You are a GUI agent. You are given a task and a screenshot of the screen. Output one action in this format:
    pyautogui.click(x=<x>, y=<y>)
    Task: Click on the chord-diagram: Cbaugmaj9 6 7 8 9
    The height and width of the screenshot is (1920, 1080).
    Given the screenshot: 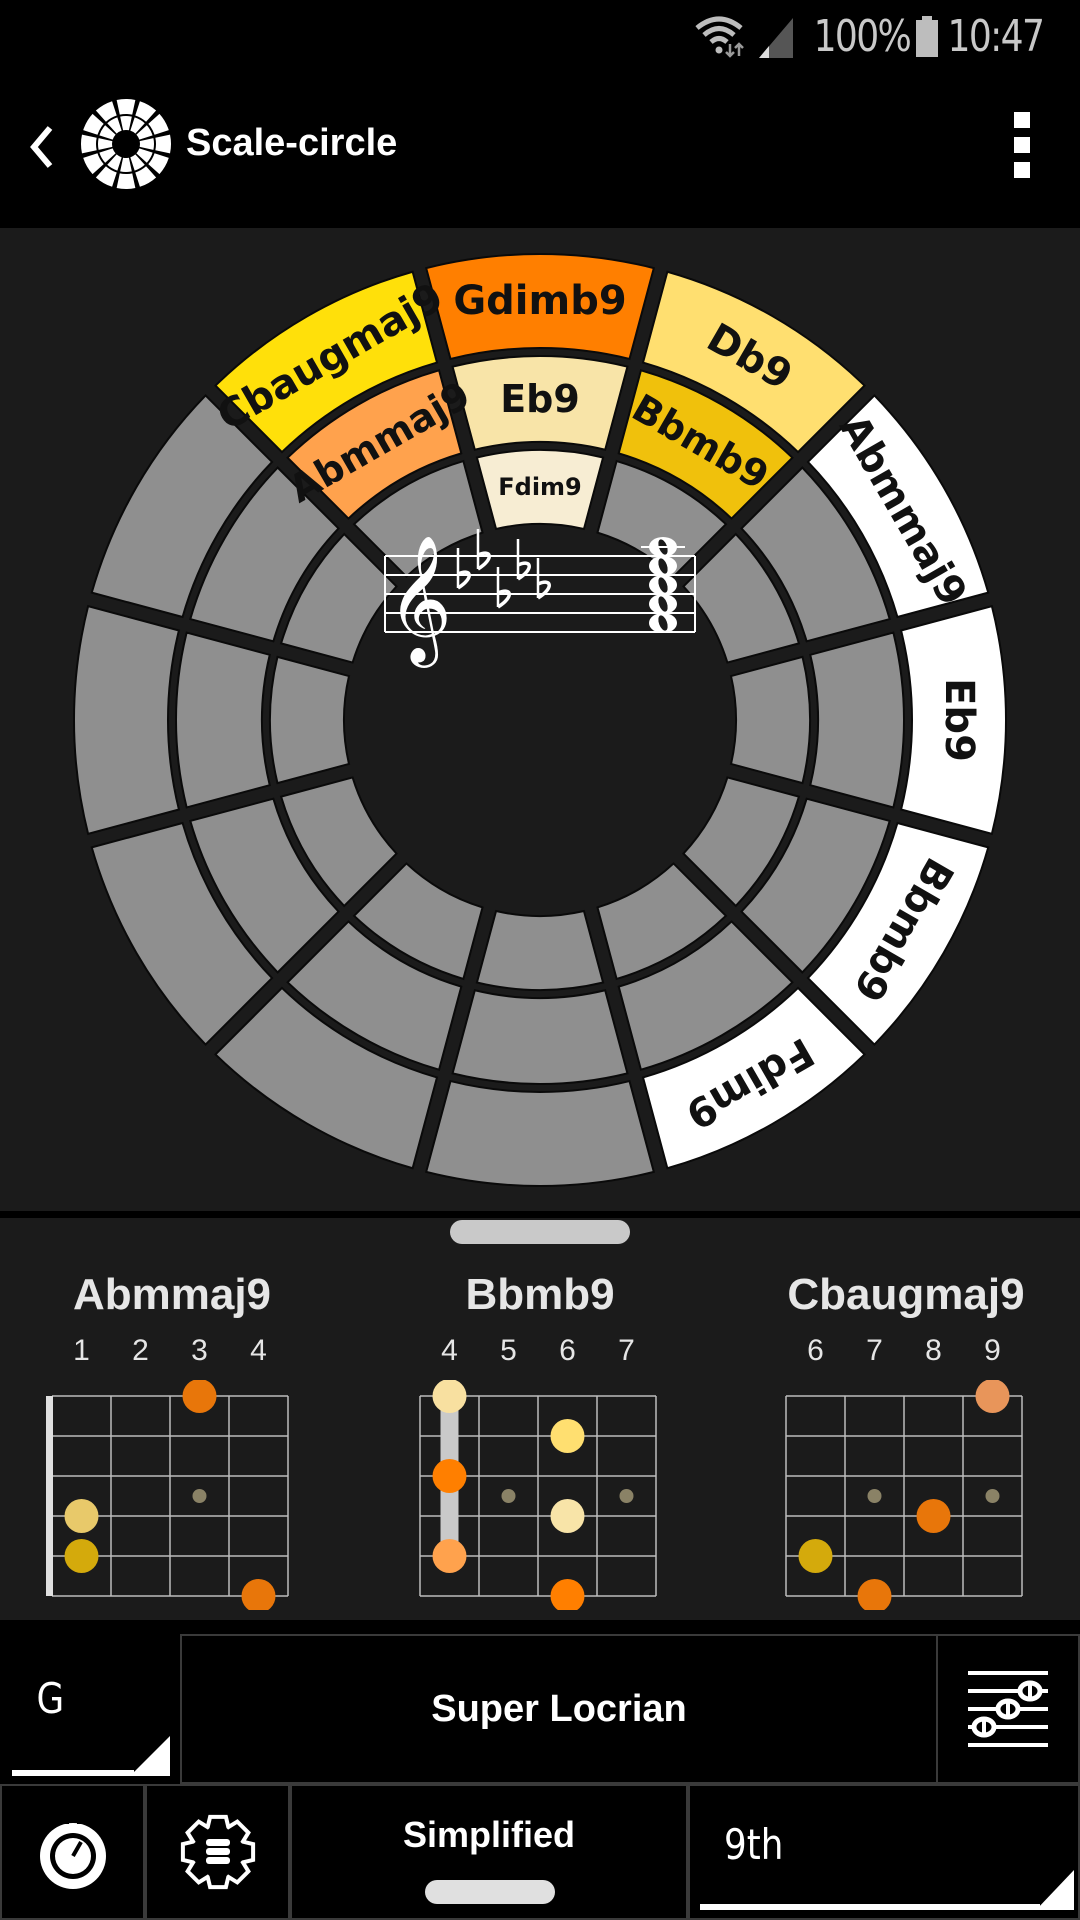 What is the action you would take?
    pyautogui.click(x=906, y=1440)
    